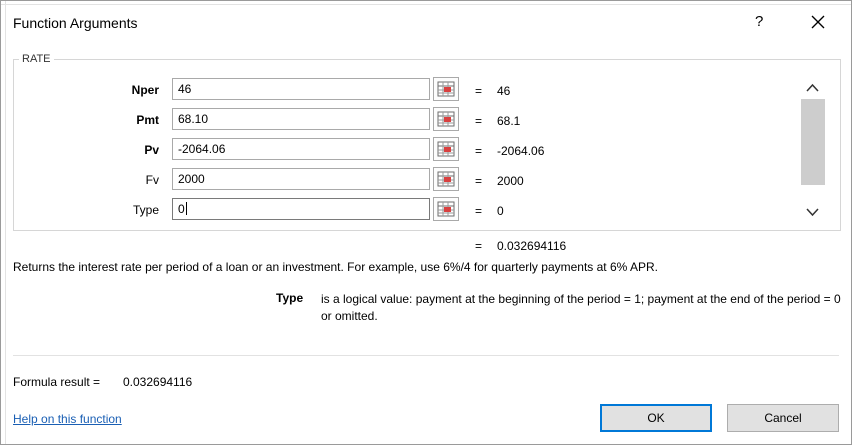  I want to click on formula-result-value: 0.032694116, so click(158, 382).